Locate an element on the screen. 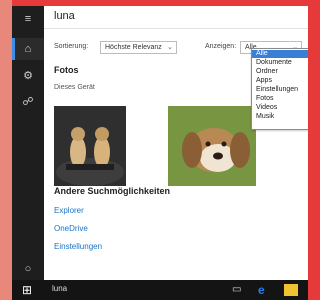  sort-value: Höchste Relevanz is located at coordinates (133, 47).